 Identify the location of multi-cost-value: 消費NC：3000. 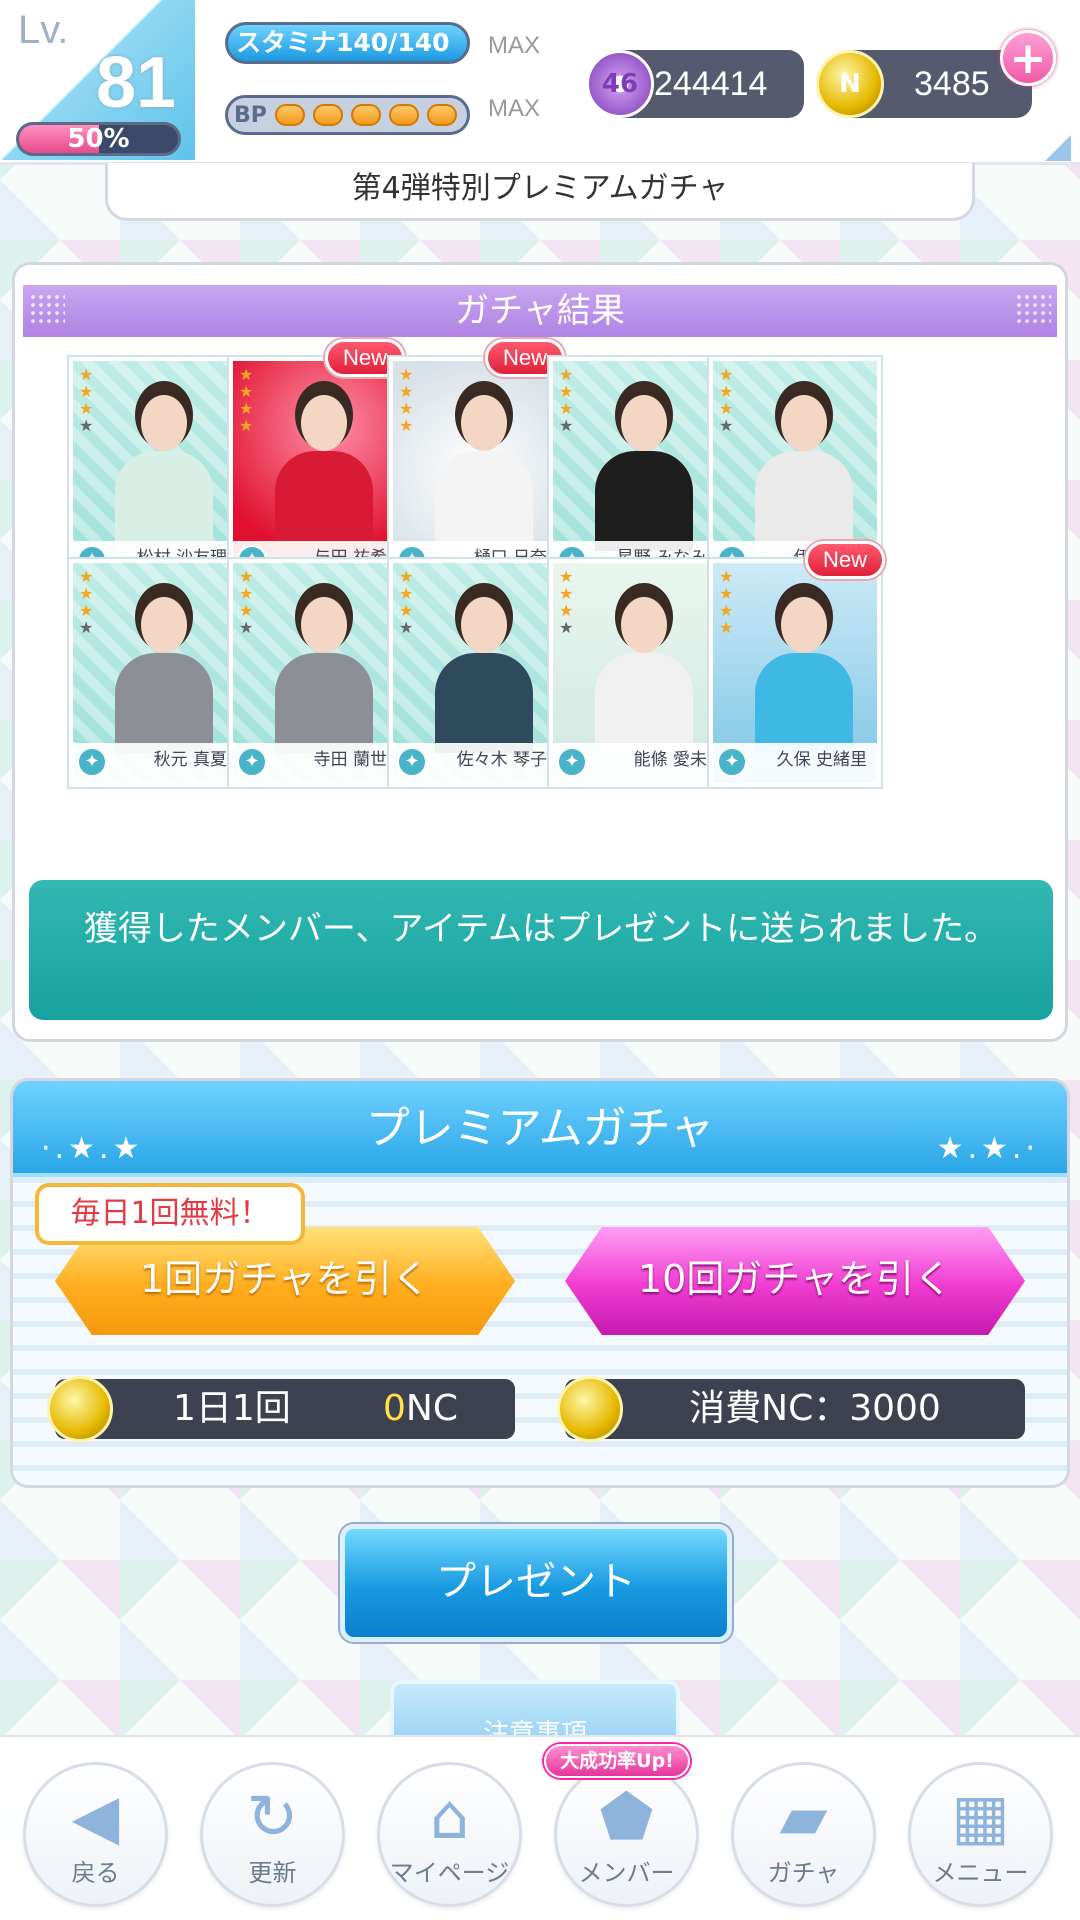
(815, 1408).